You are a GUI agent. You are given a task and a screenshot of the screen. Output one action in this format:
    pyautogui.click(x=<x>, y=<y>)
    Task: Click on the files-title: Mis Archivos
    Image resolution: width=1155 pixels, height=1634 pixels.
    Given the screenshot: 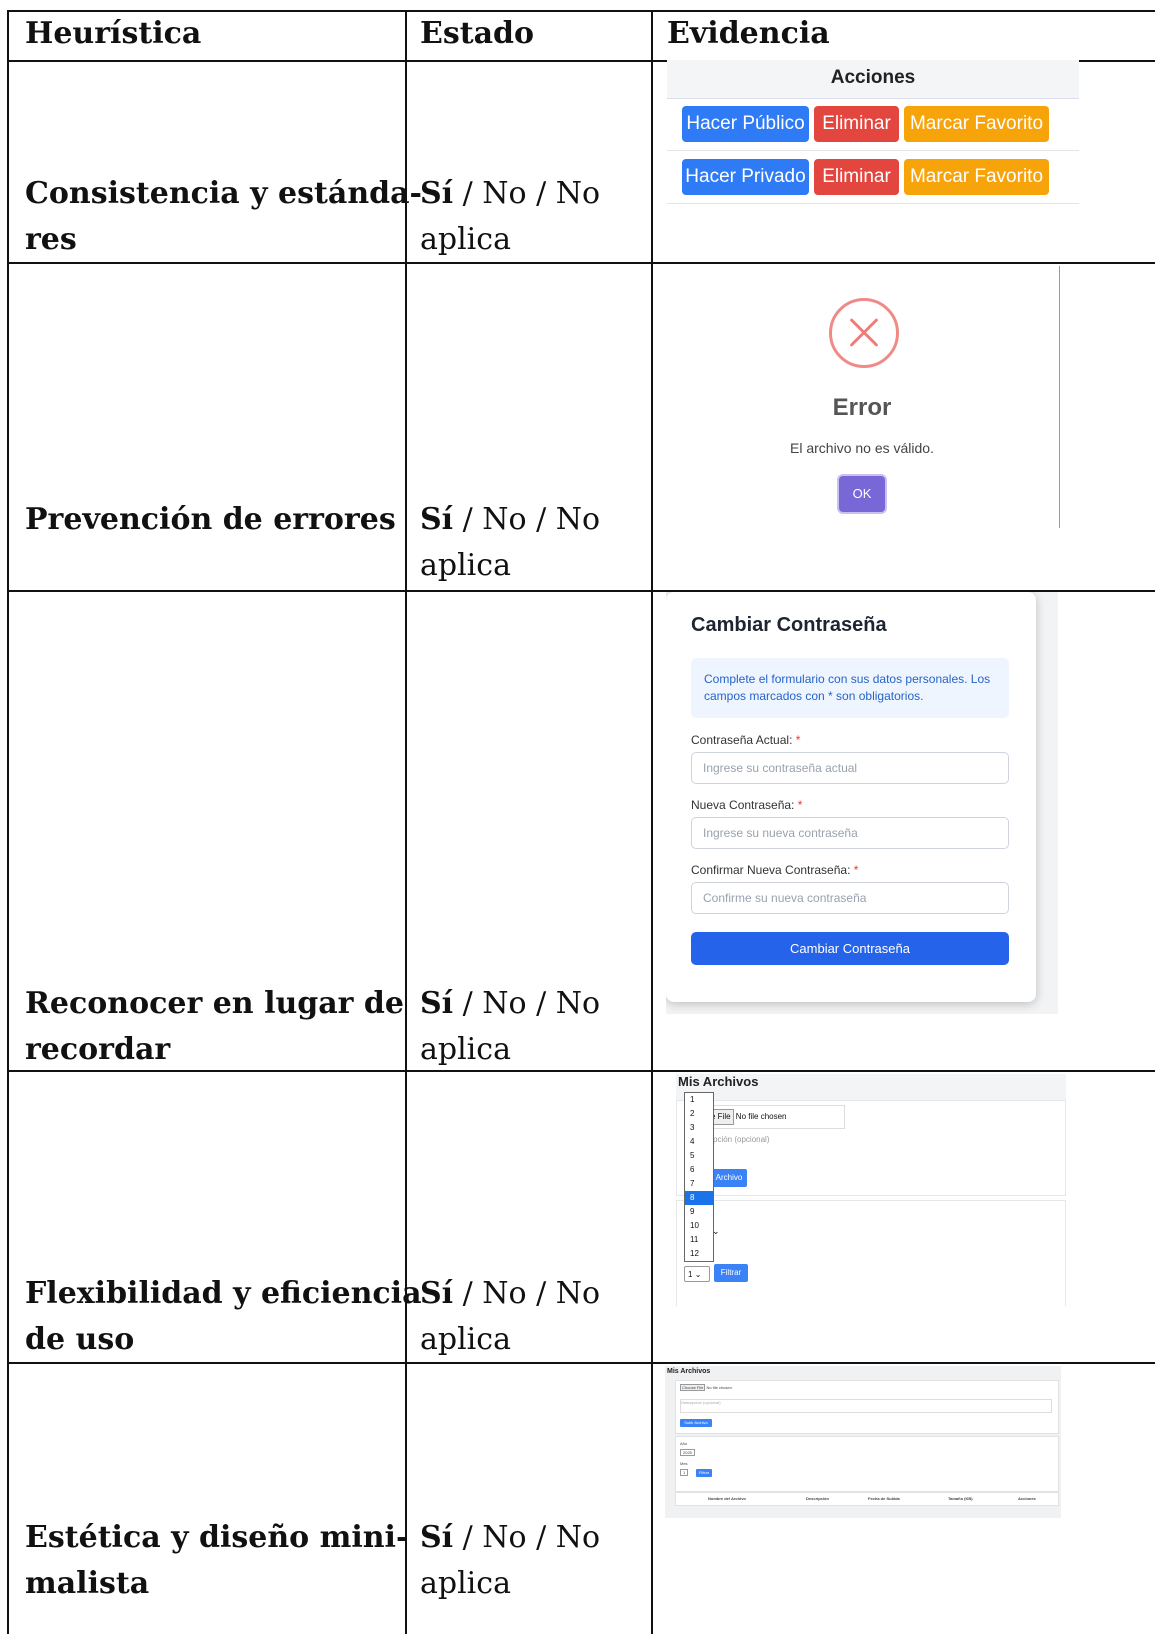 What is the action you would take?
    pyautogui.click(x=871, y=1087)
    